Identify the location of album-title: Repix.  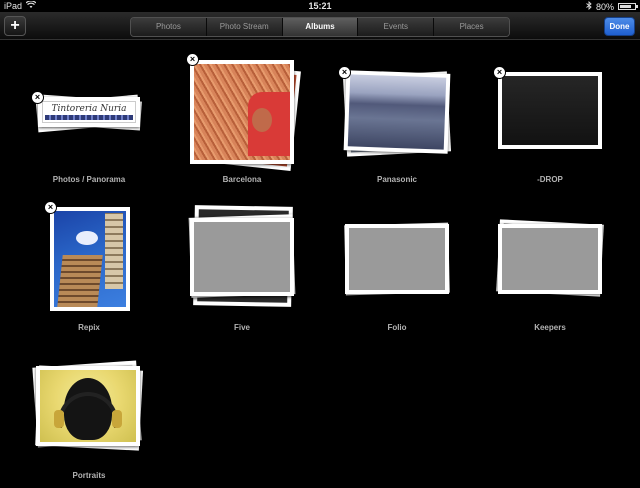
(89, 327).